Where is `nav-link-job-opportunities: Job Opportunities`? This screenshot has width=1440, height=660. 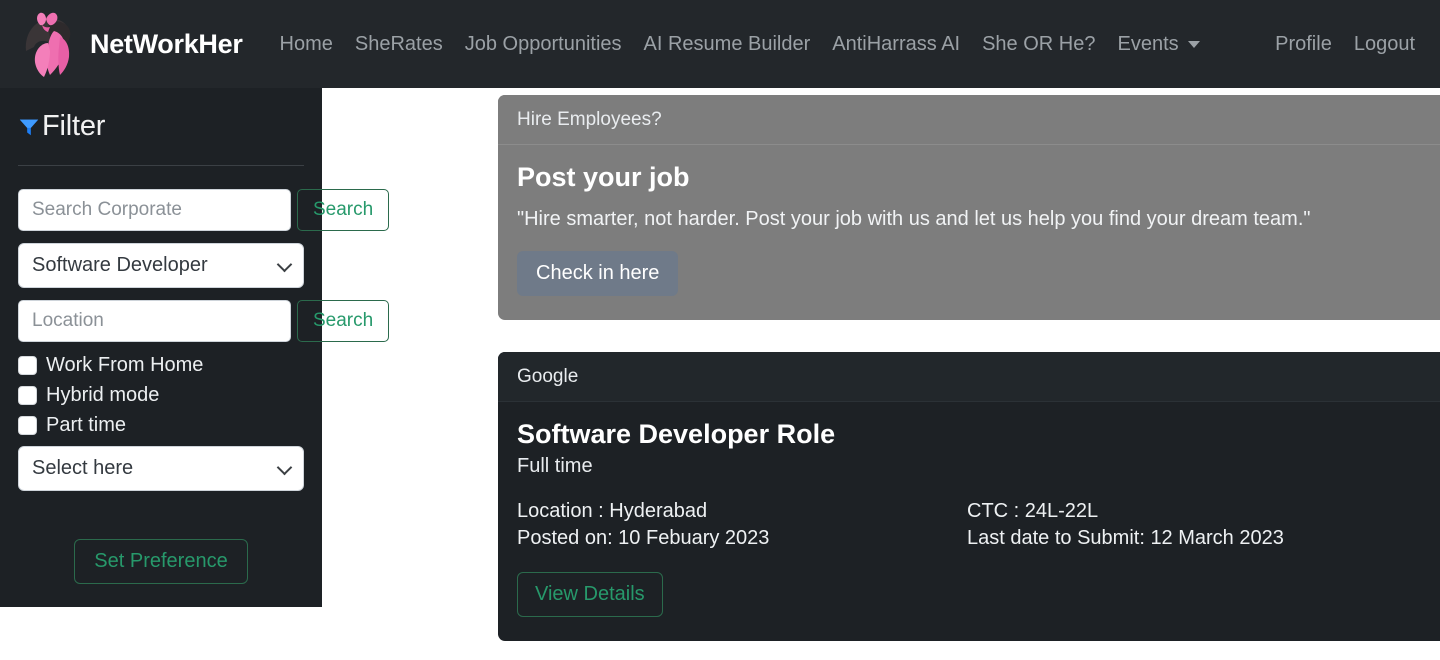
nav-link-job-opportunities: Job Opportunities is located at coordinates (543, 44).